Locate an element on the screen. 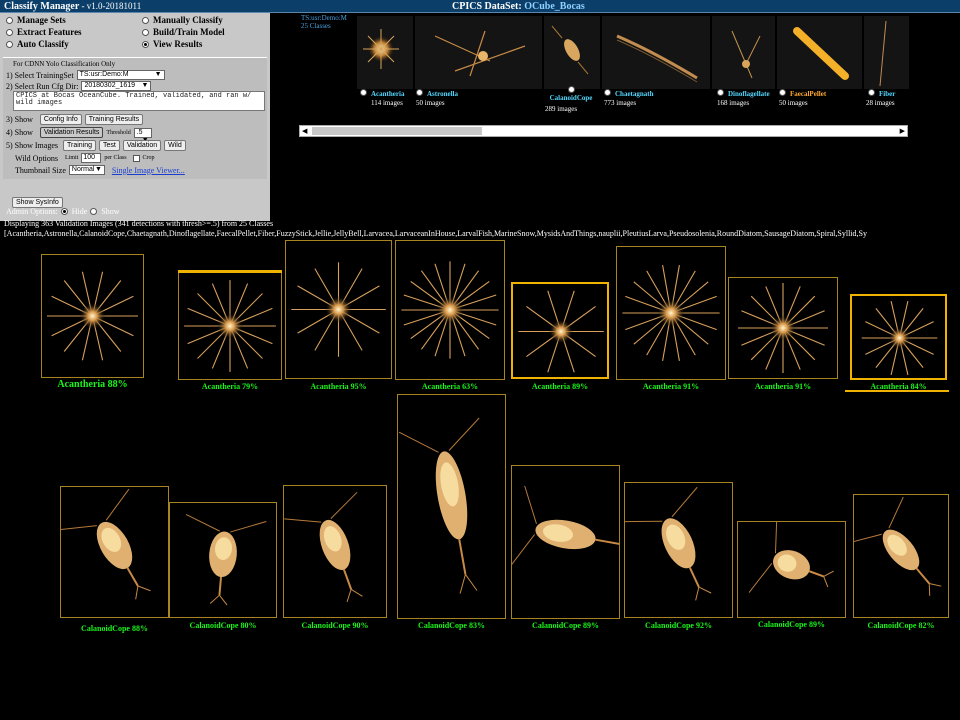 This screenshot has height=720, width=960. scroll-left-icon: ◀ is located at coordinates (304, 131).